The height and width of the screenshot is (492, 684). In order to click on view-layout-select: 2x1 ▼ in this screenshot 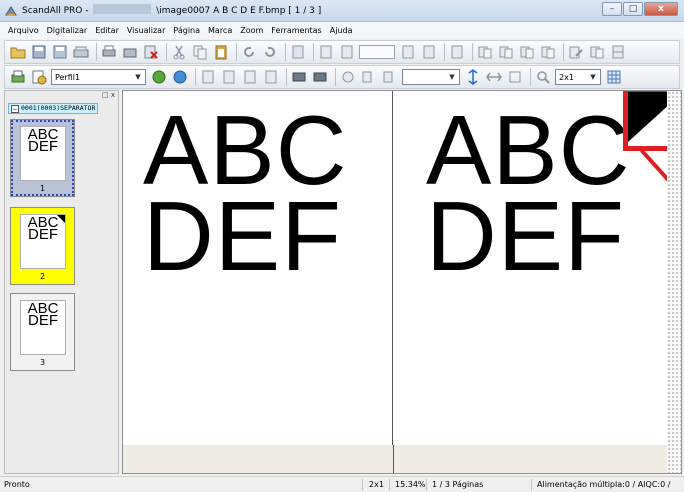, I will do `click(578, 77)`.